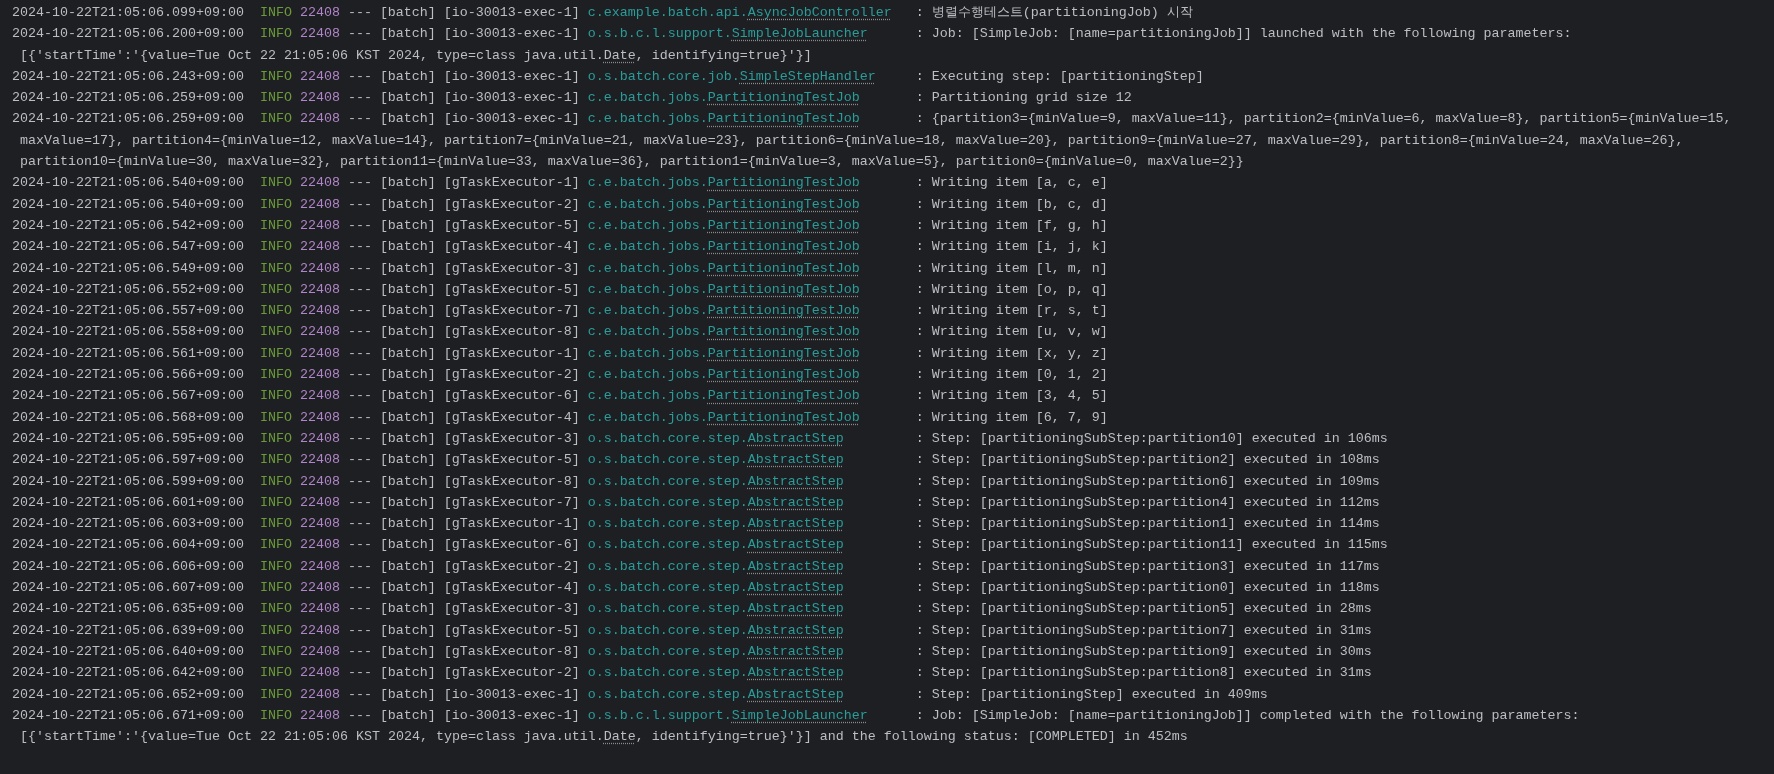 The width and height of the screenshot is (1774, 774). I want to click on logger-class-link: AsyncJobController, so click(819, 13).